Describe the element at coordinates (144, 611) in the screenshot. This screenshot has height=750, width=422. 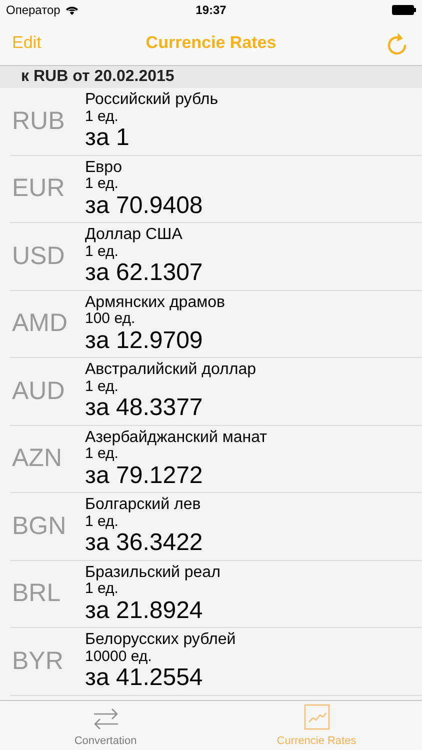
I see `currency-rate: за 21.8924` at that location.